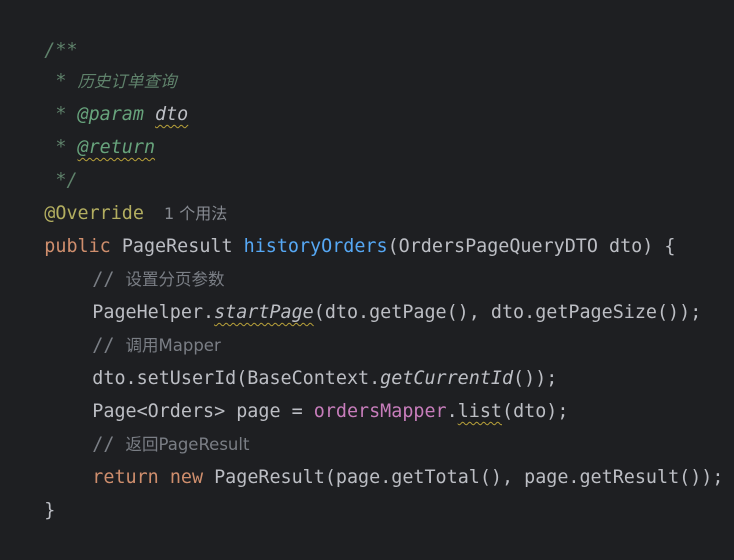  What do you see at coordinates (507, 312) in the screenshot?
I see `call-arguments: (dto.getPage(), dto.getPageSize());` at bounding box center [507, 312].